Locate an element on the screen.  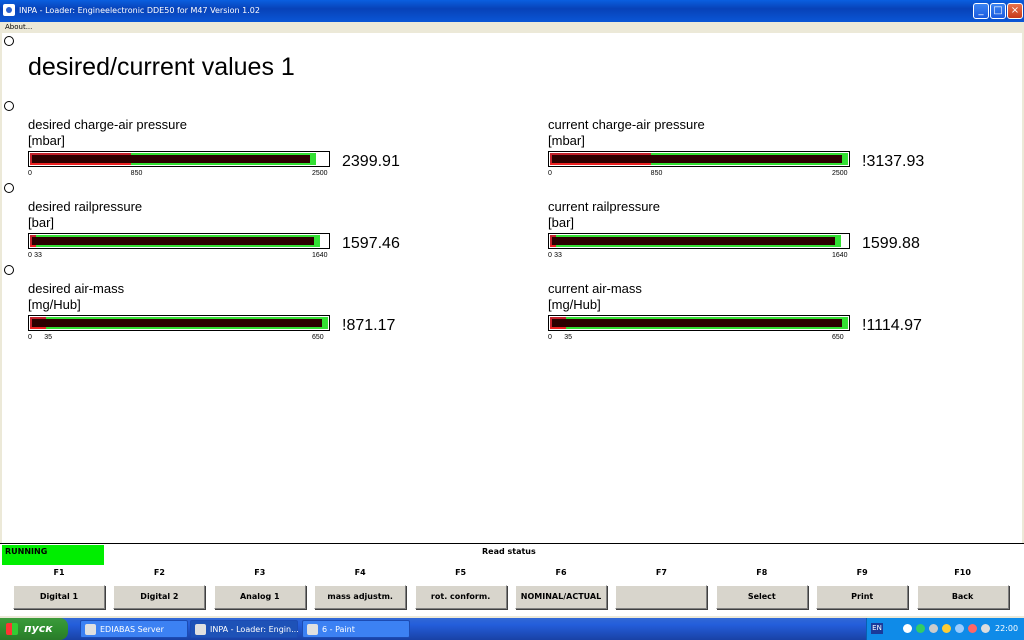
gauge-name: desired air-mass is located at coordinates (76, 288).